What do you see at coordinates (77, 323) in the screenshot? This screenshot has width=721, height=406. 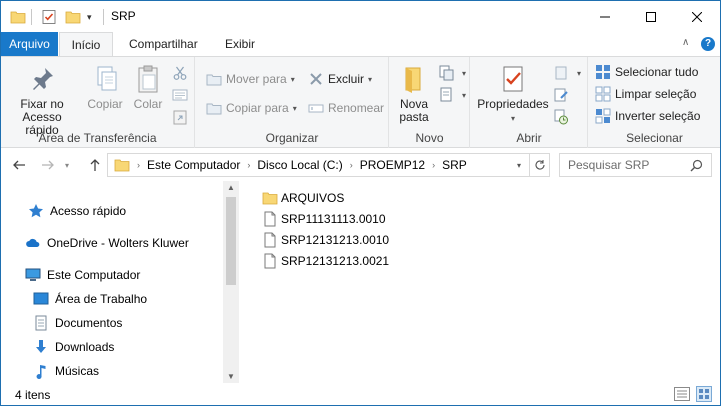 I see `nav-item-documents: Documentos` at bounding box center [77, 323].